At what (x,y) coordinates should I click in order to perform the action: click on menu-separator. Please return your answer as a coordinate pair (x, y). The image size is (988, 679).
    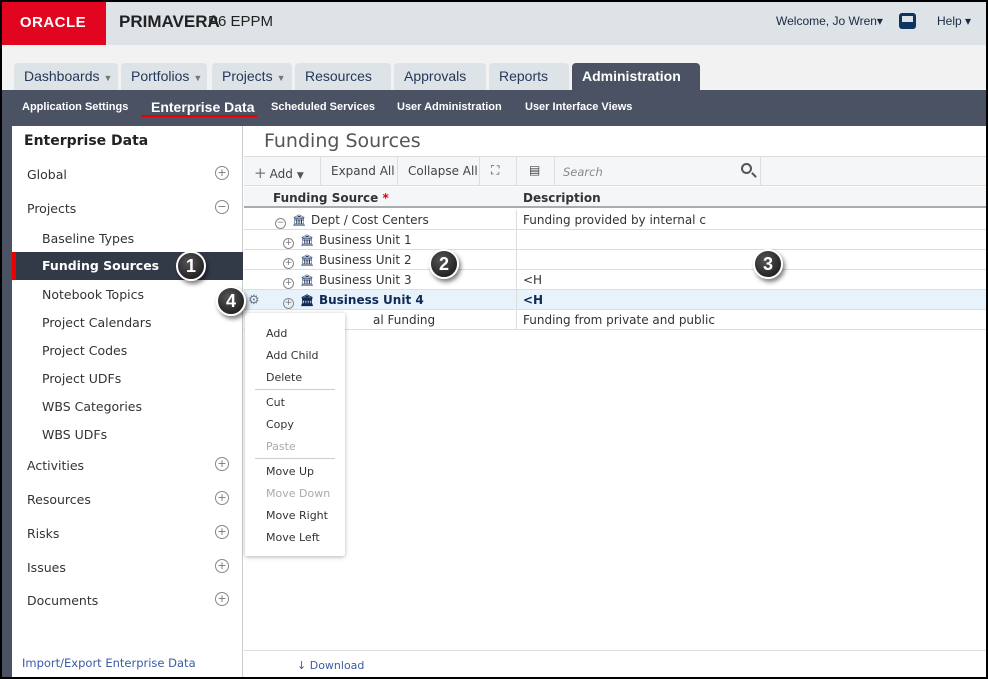
    Looking at the image, I should click on (295, 458).